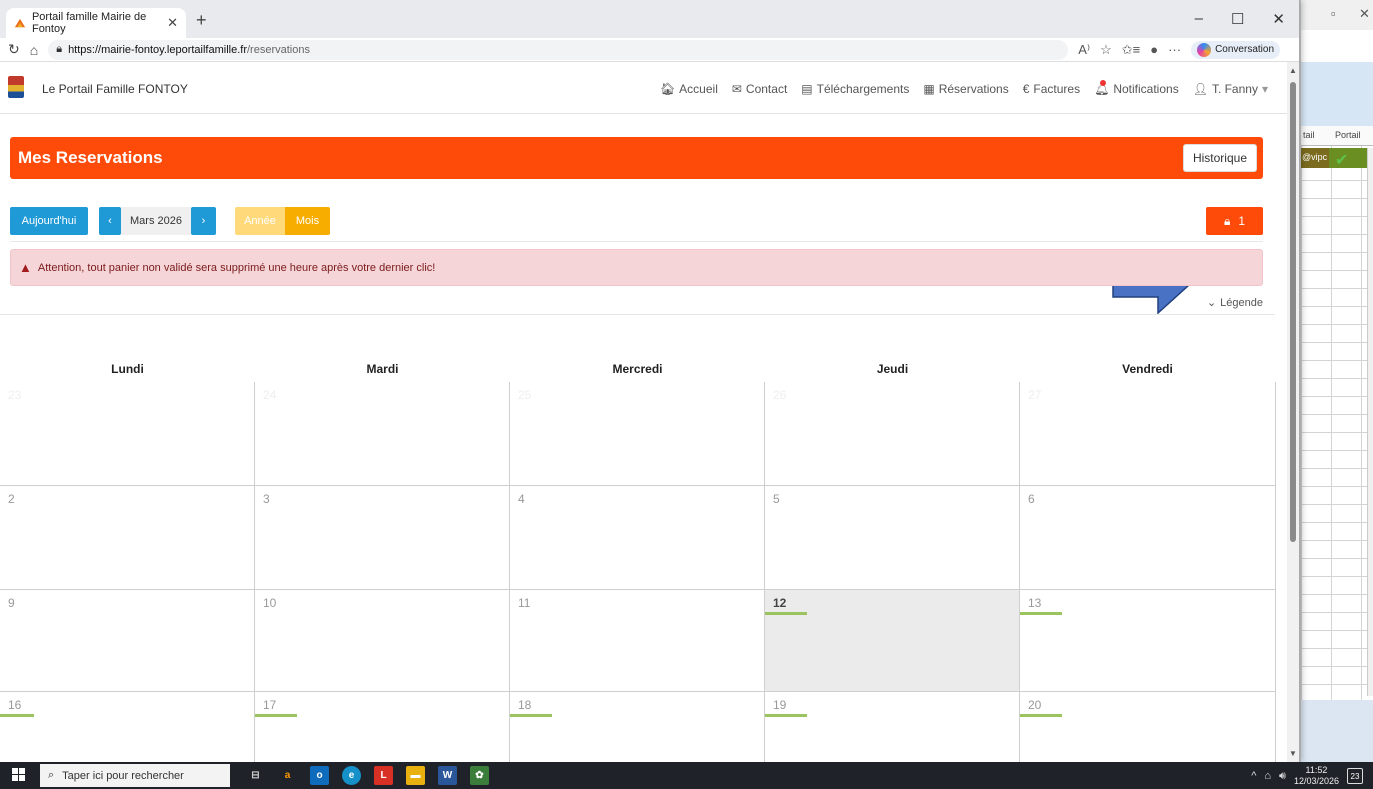 This screenshot has height=789, width=1373. What do you see at coordinates (1309, 135) in the screenshot?
I see `excel-col-a: tail` at bounding box center [1309, 135].